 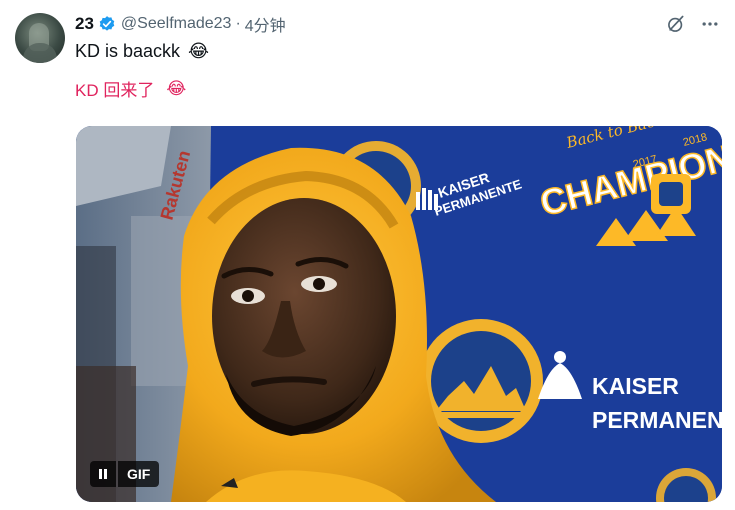 I want to click on tweet-actions-top, so click(x=693, y=24).